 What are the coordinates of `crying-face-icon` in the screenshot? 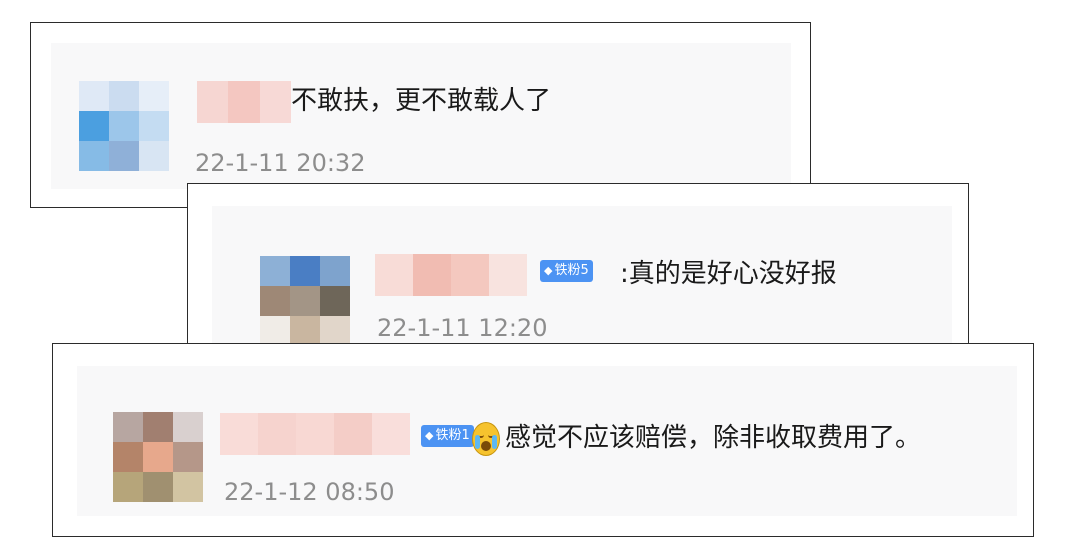 It's located at (486, 439).